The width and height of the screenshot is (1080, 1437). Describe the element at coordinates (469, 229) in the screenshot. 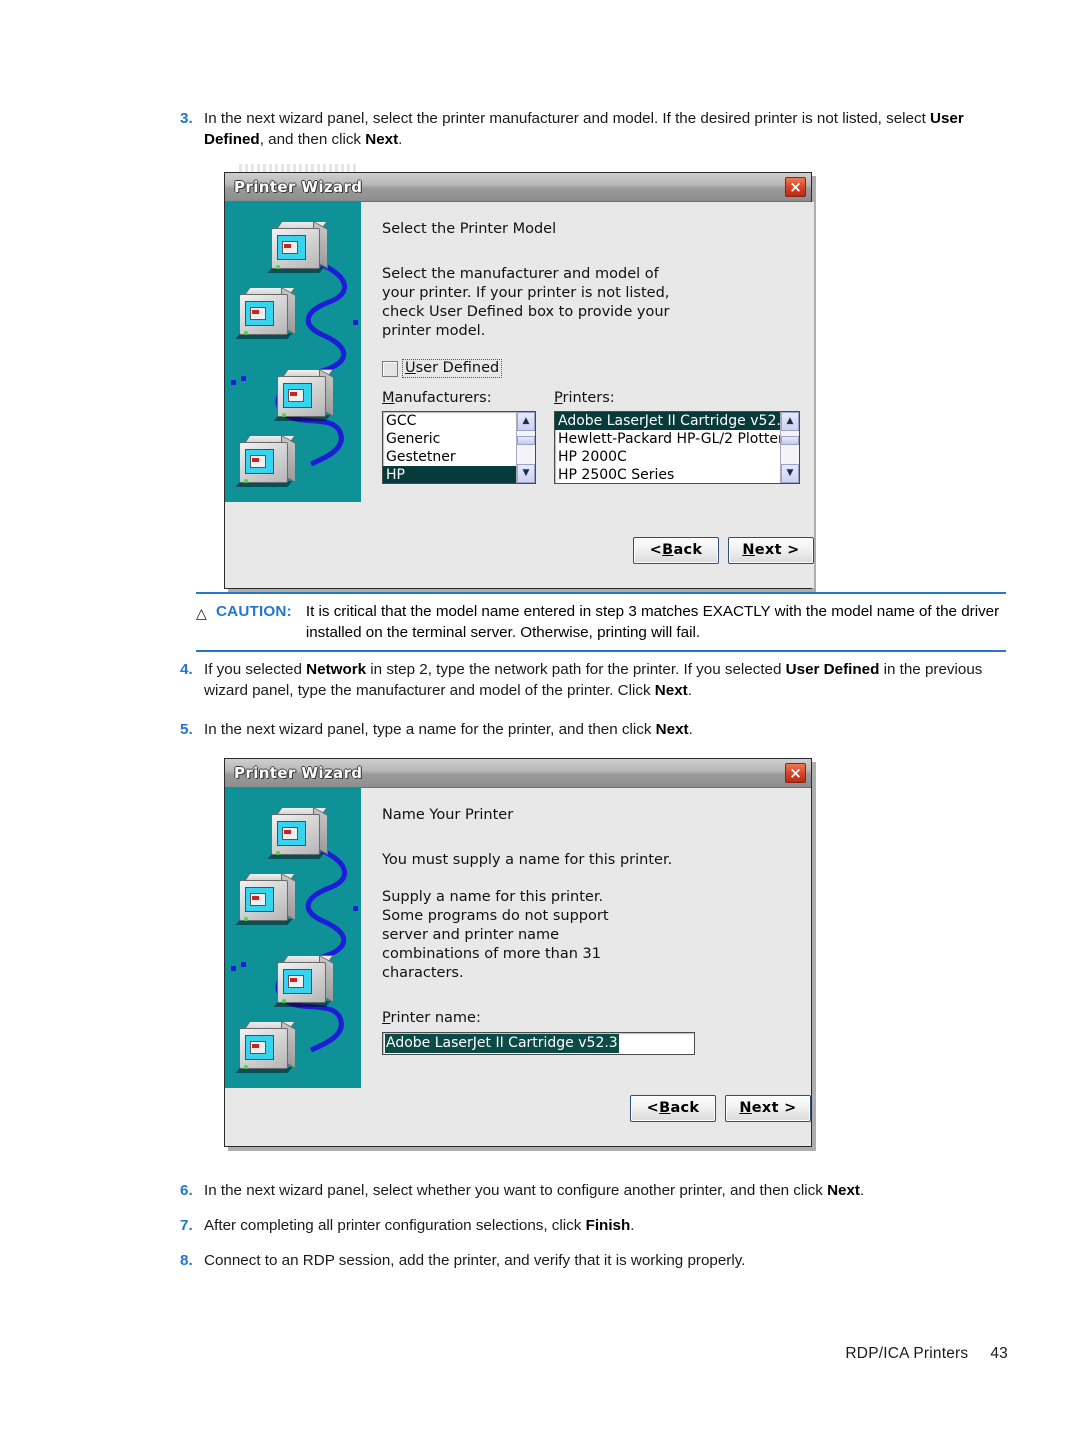

I see `dialog-heading: Select the Printer Model` at that location.